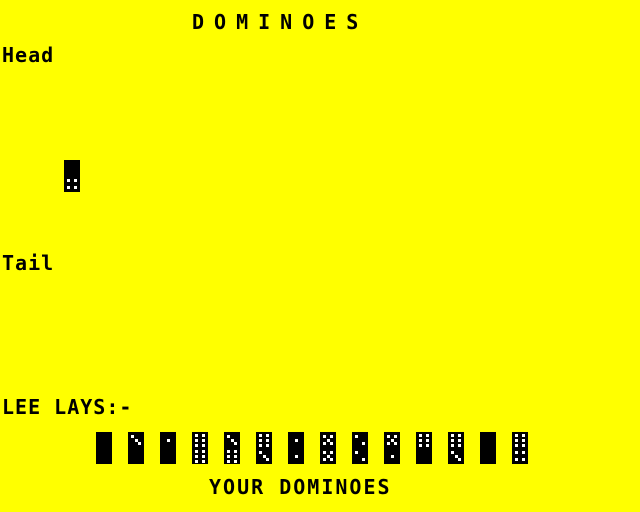 The width and height of the screenshot is (640, 512). Describe the element at coordinates (28, 55) in the screenshot. I see `head-label: Head` at that location.